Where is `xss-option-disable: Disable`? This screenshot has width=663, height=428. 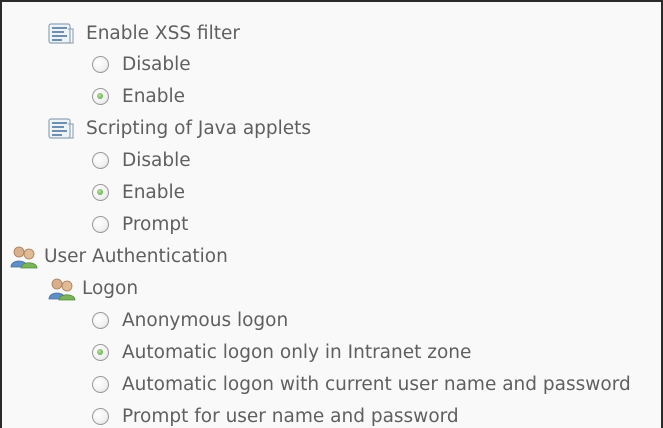
xss-option-disable: Disable is located at coordinates (141, 64).